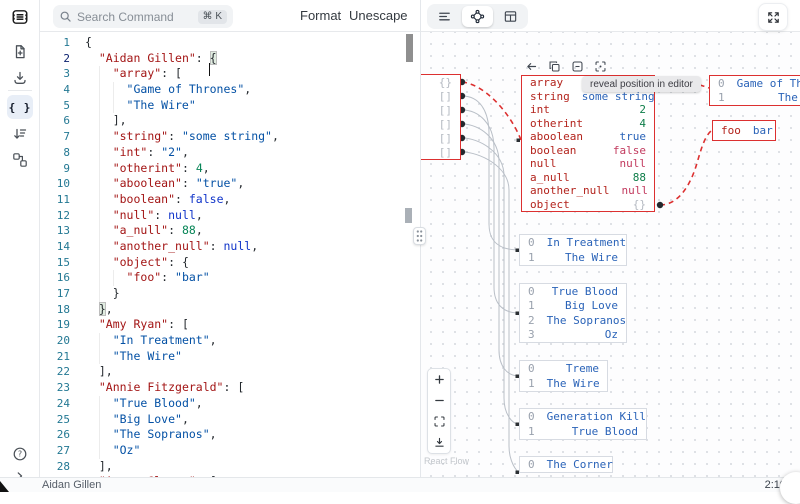 This screenshot has height=504, width=800. I want to click on search-command-input: Search Command ⌘ K, so click(143, 16).